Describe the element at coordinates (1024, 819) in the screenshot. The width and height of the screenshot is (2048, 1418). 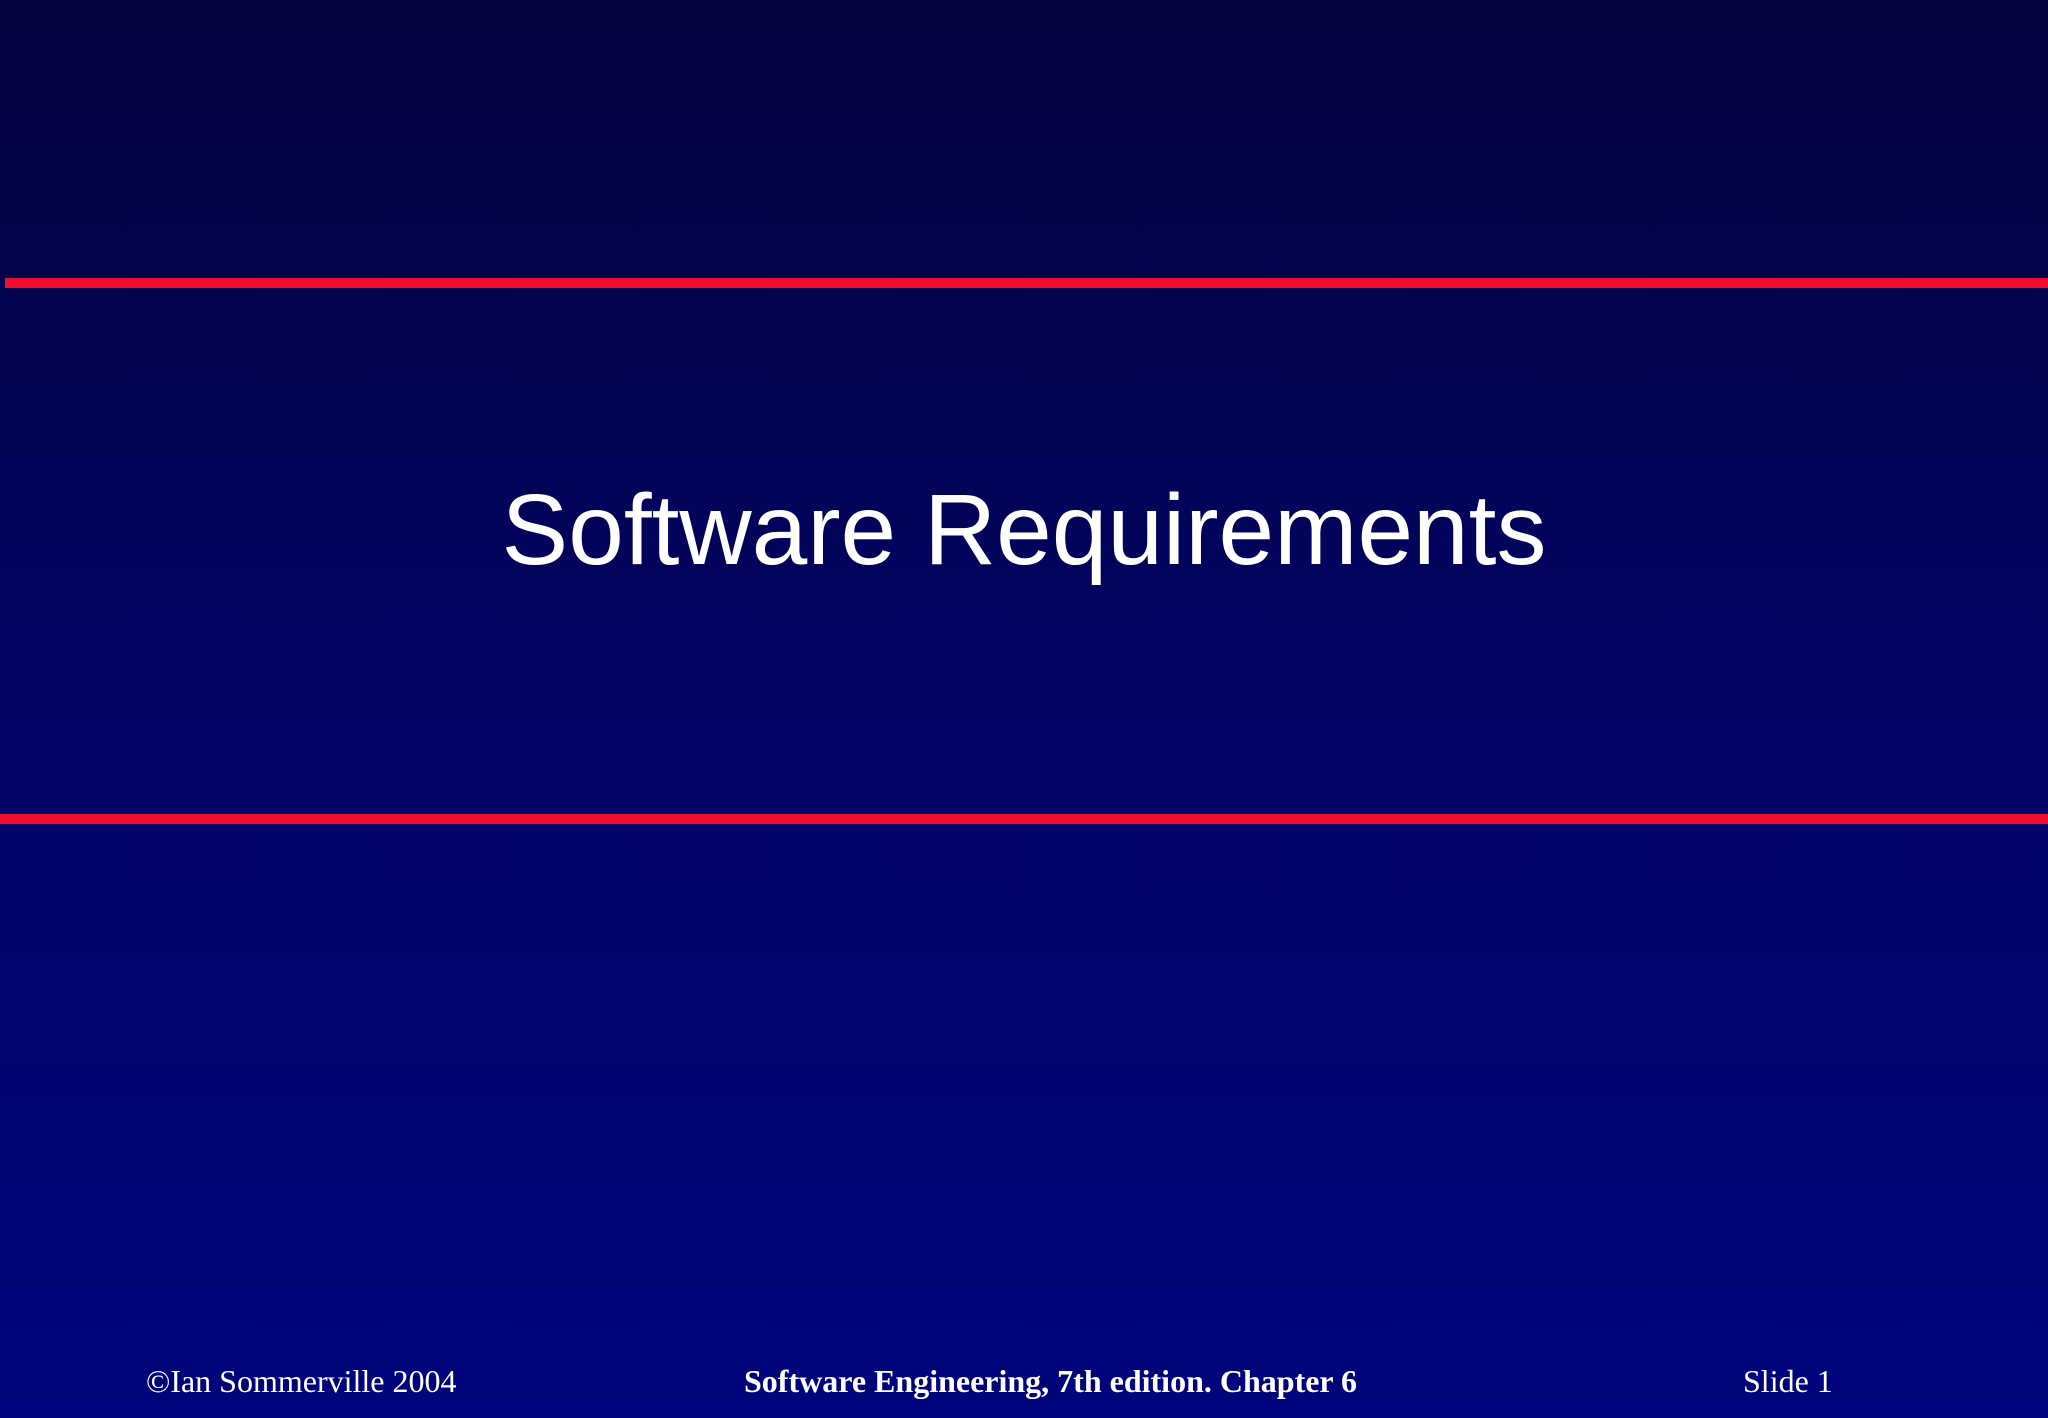
I see `bottom-red-rule` at that location.